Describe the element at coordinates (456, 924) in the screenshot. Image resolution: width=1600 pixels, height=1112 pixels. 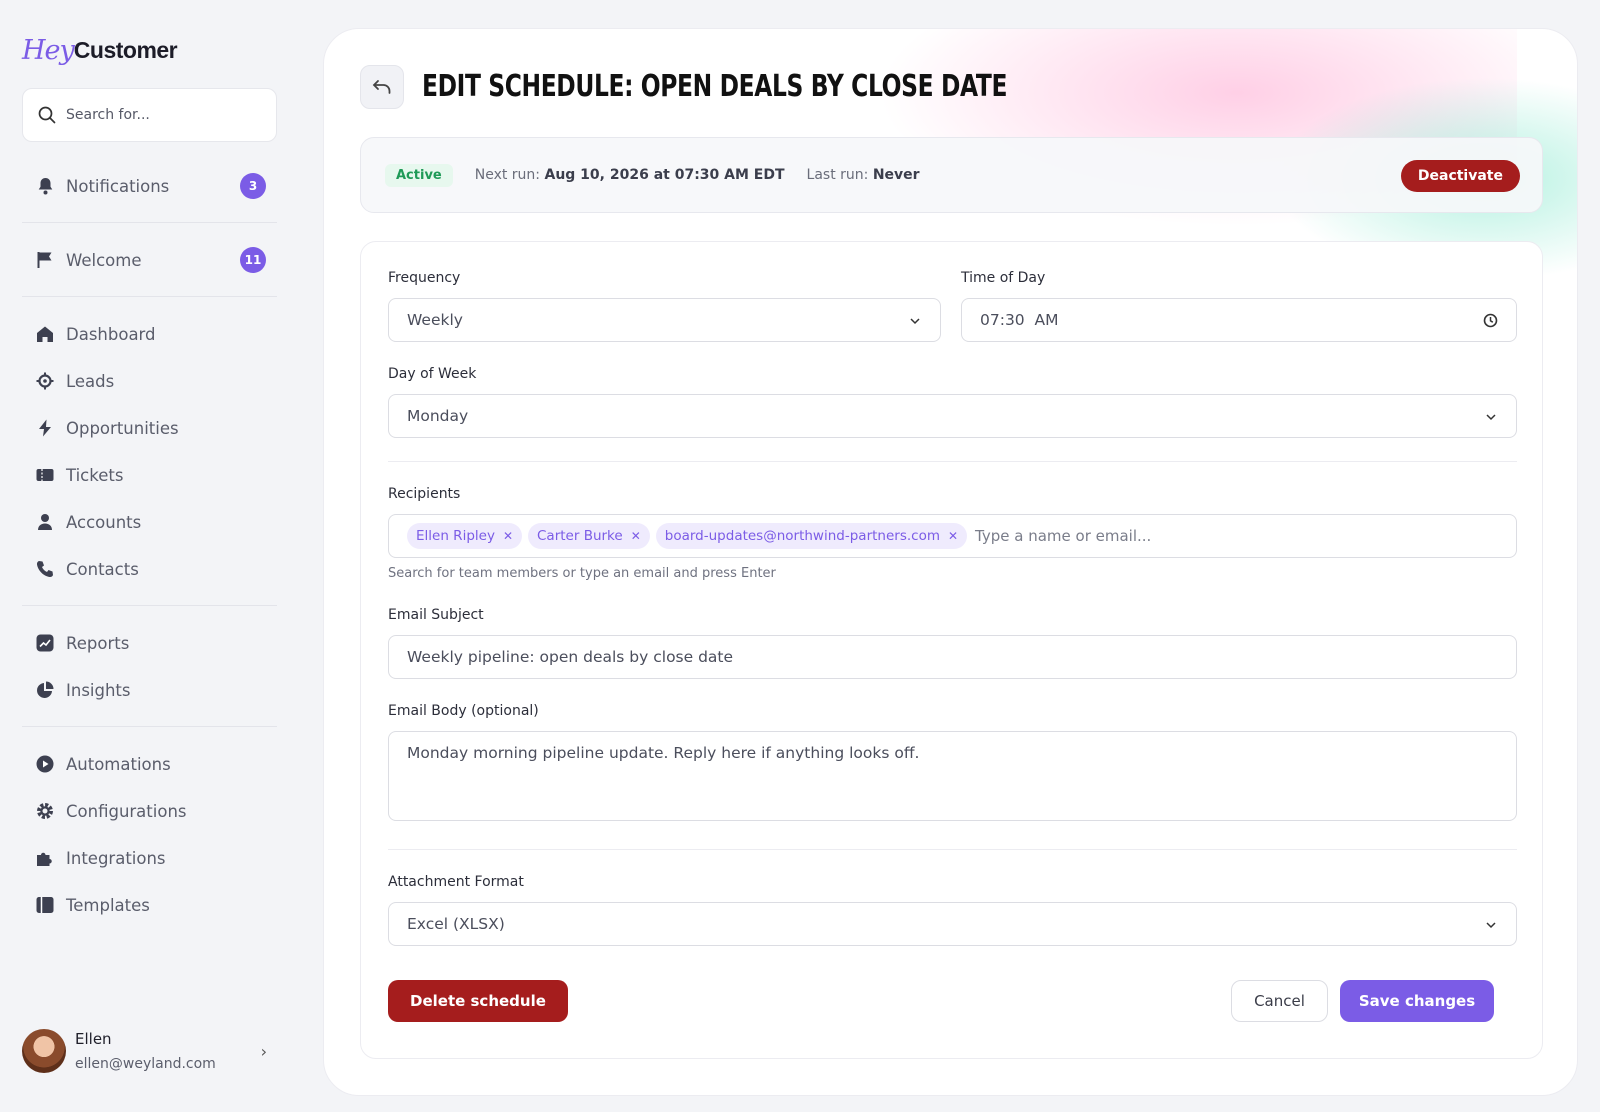
I see `attachment-format-value: Excel (XLSX)` at that location.